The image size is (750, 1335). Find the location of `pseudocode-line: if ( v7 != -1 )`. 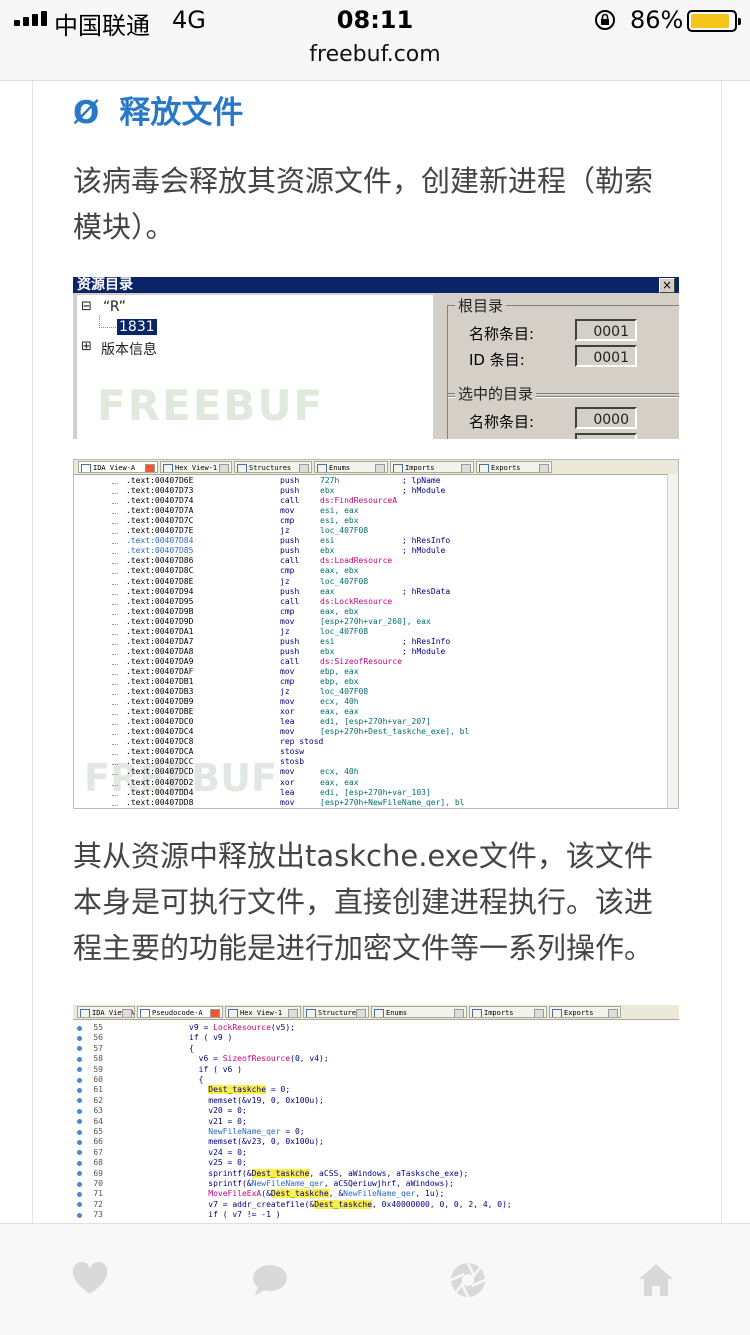

pseudocode-line: if ( v7 != -1 ) is located at coordinates (235, 1215).